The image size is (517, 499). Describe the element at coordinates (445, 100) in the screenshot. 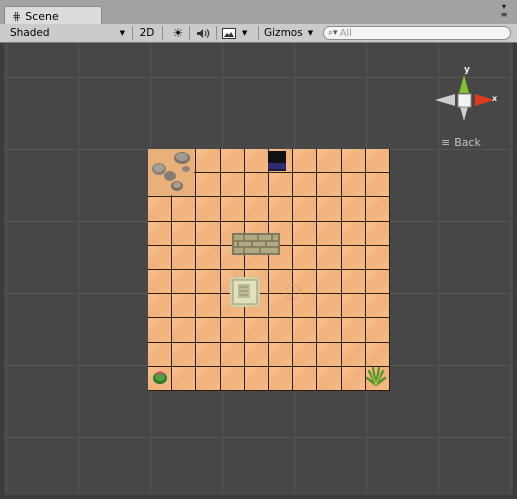

I see `gizmo-neg-x-arrow` at that location.